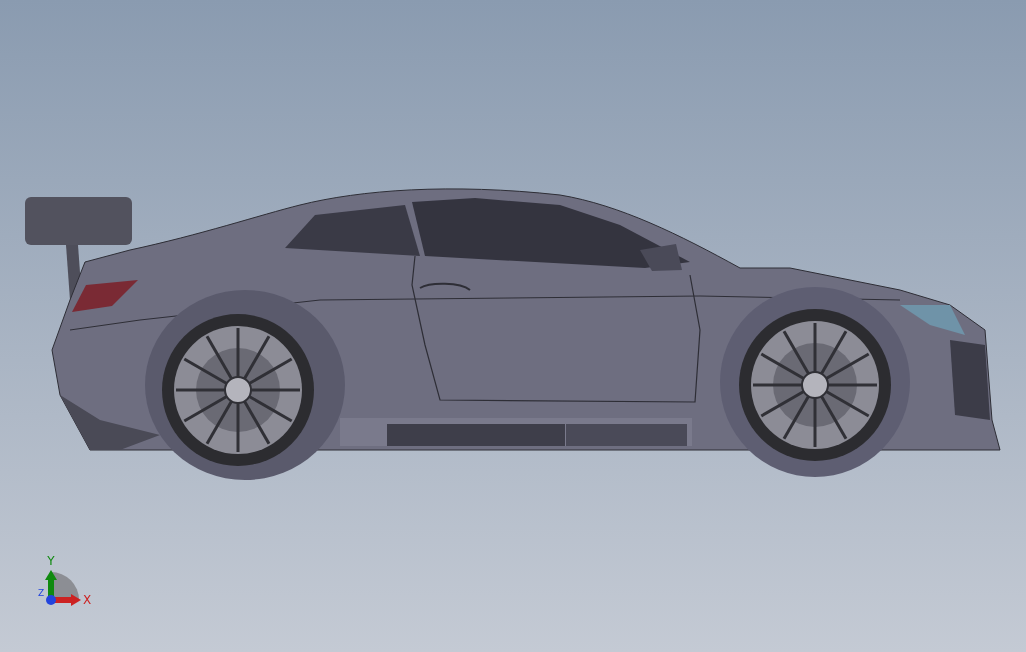 Image resolution: width=1026 pixels, height=652 pixels. Describe the element at coordinates (41, 593) in the screenshot. I see `axis-label: Z` at that location.